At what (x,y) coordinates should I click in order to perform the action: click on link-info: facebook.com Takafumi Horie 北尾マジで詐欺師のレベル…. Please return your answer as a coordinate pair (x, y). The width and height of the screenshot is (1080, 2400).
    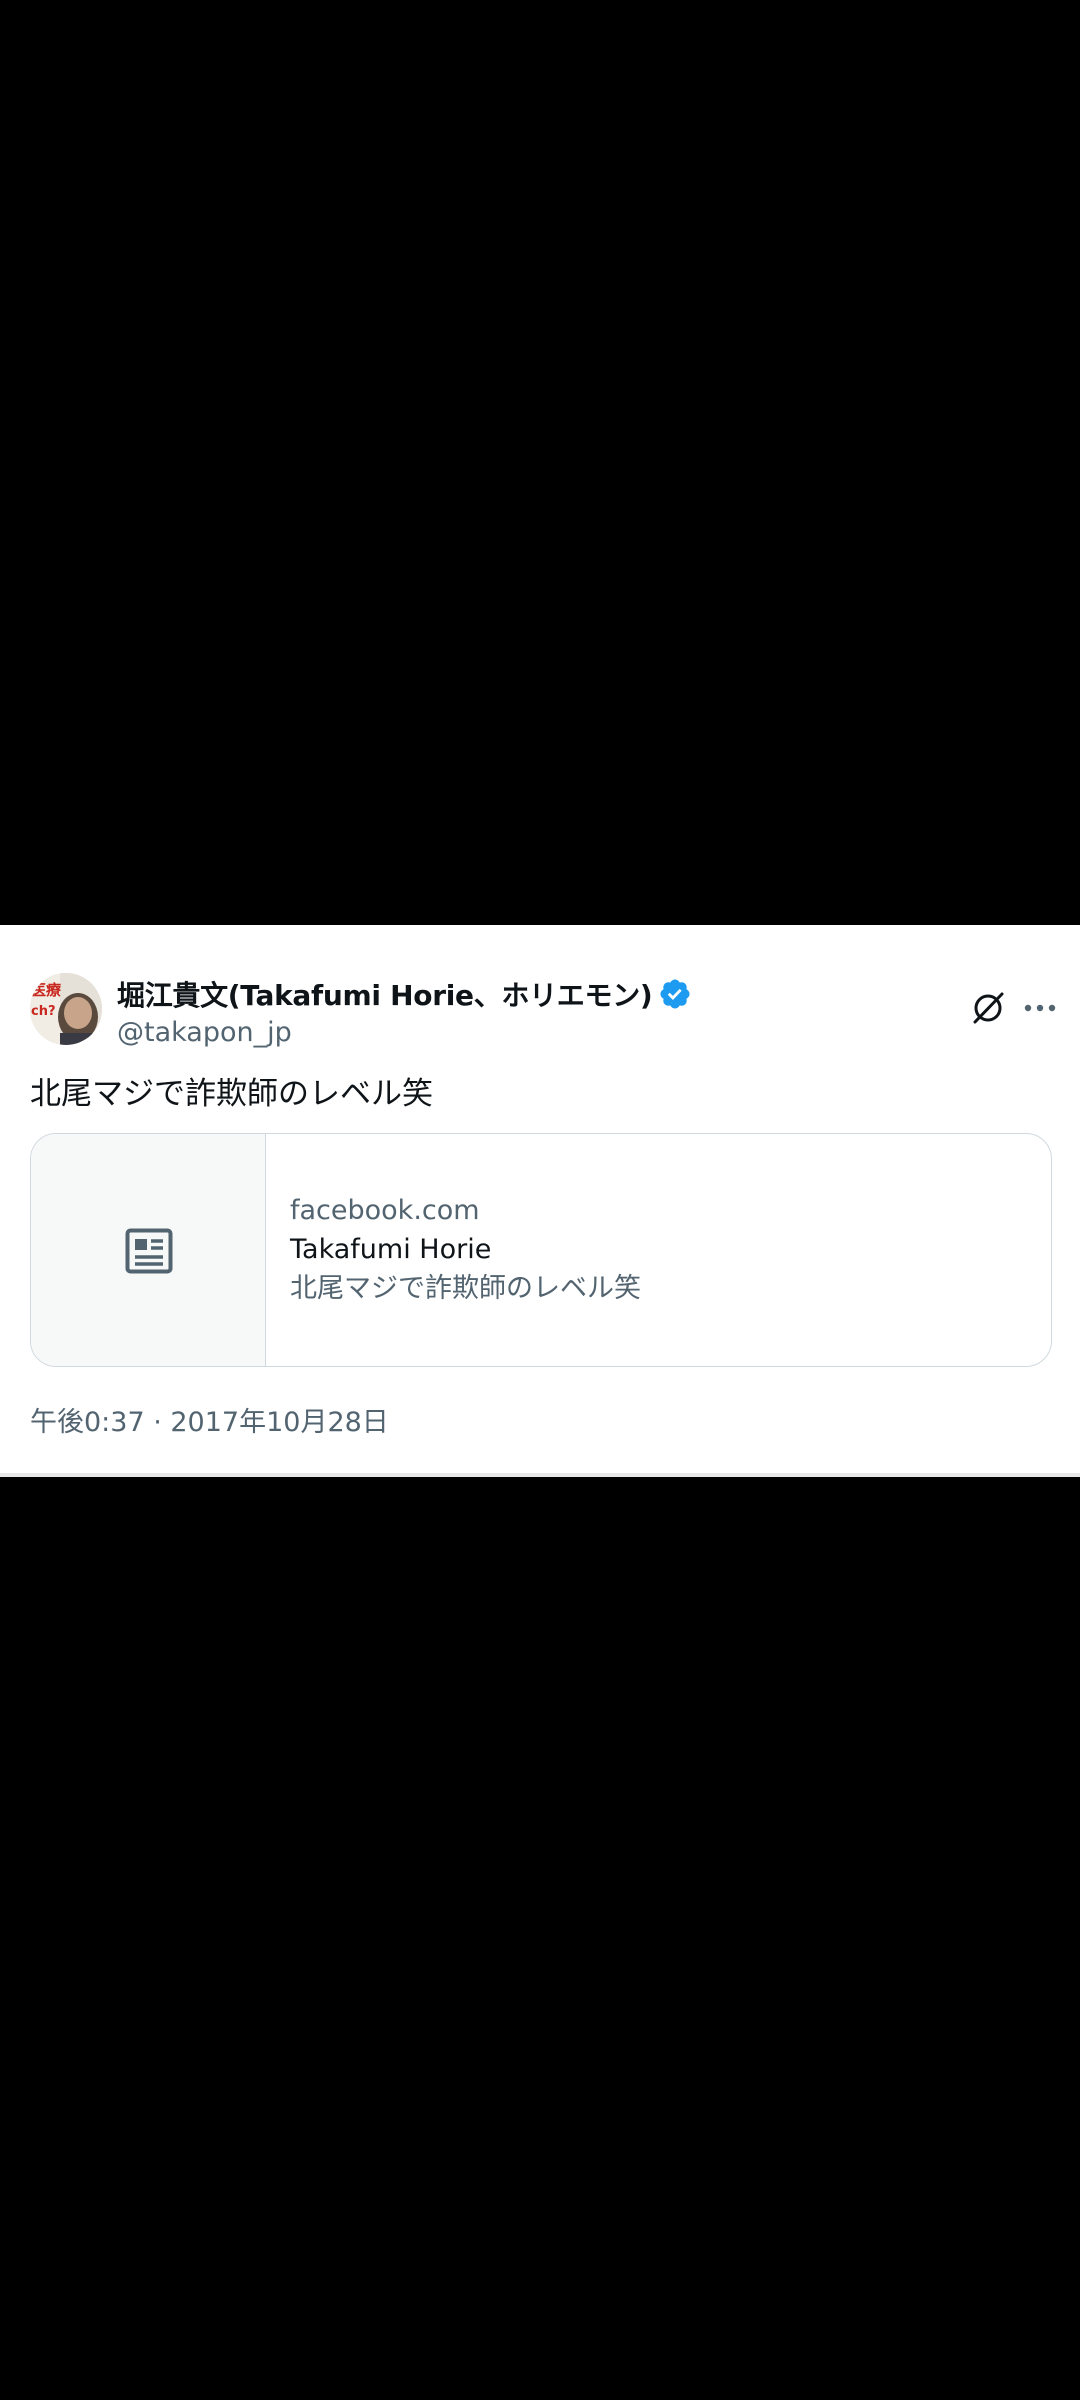
    Looking at the image, I should click on (465, 1250).